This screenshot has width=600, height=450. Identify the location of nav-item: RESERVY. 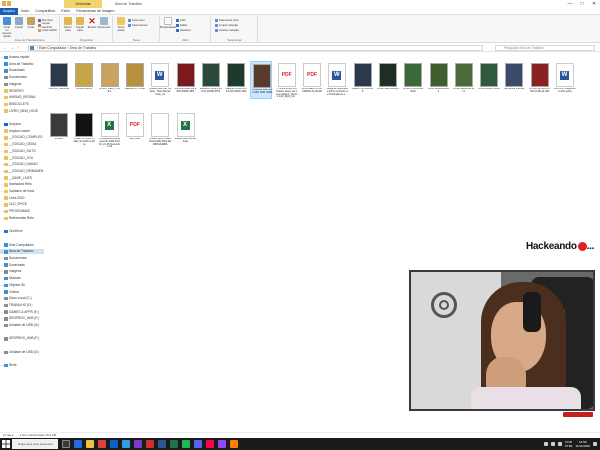
(22, 91).